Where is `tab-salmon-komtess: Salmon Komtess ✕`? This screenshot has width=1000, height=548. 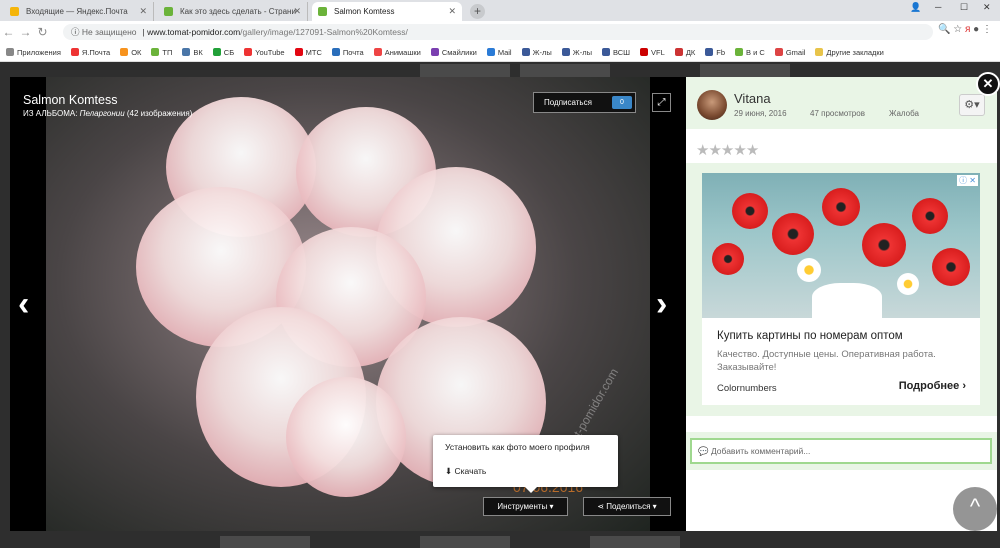
tab-salmon-komtess: Salmon Komtess ✕ is located at coordinates (387, 11).